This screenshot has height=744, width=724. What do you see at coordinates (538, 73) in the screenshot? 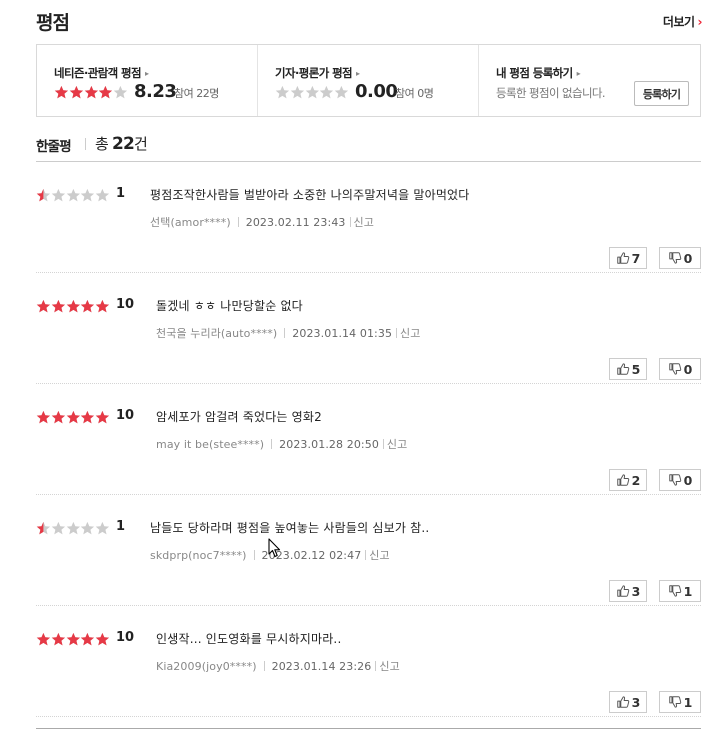
I see `my-rating-label: 내 평점 등록하기 ▸` at bounding box center [538, 73].